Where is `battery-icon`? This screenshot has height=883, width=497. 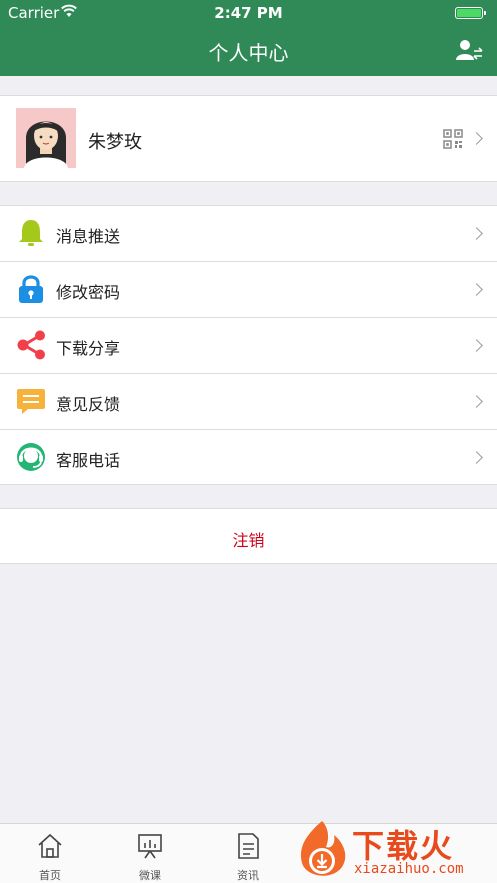 battery-icon is located at coordinates (470, 13).